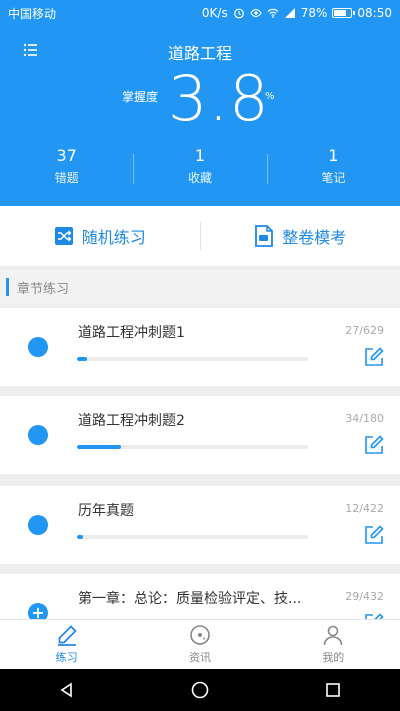  Describe the element at coordinates (364, 418) in the screenshot. I see `chapter-count: 34/180` at that location.